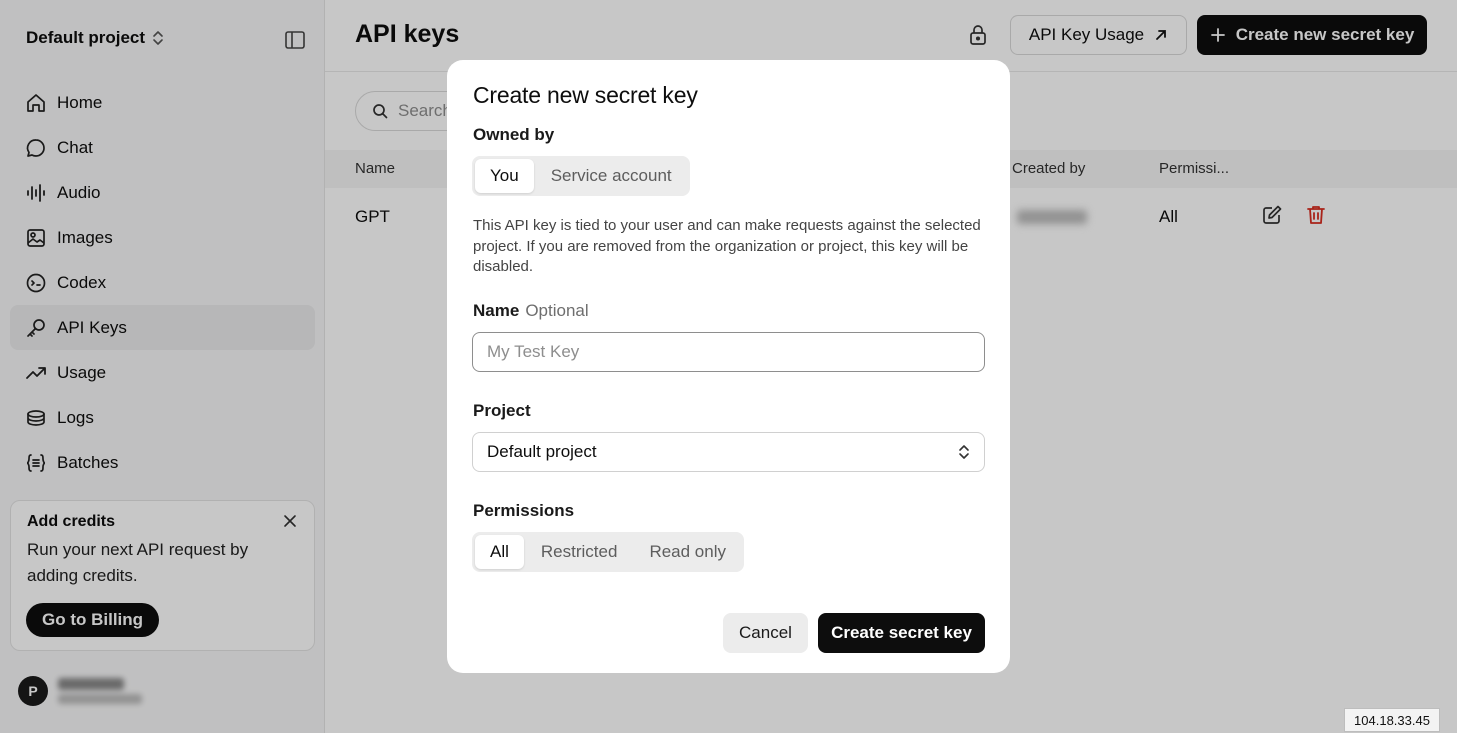  I want to click on name-label: Name Optional, so click(531, 311).